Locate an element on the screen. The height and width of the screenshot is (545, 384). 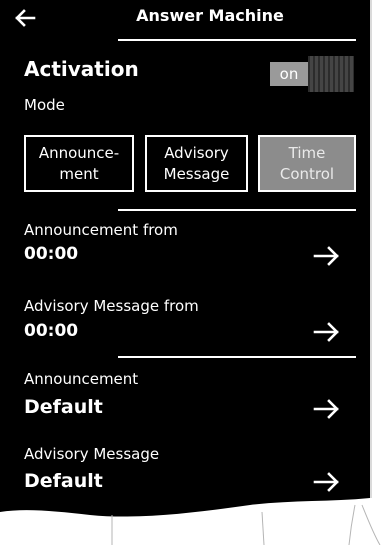
arrow-left-icon is located at coordinates (25, 18).